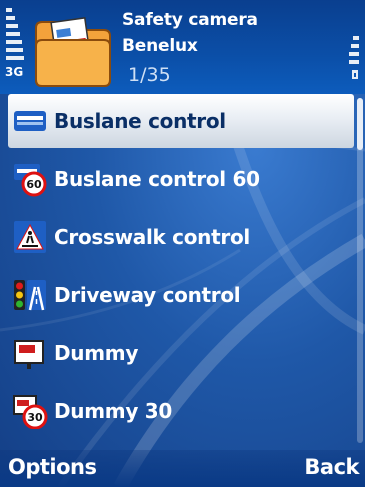 The width and height of the screenshot is (365, 487). I want to click on driveway-icon, so click(30, 295).